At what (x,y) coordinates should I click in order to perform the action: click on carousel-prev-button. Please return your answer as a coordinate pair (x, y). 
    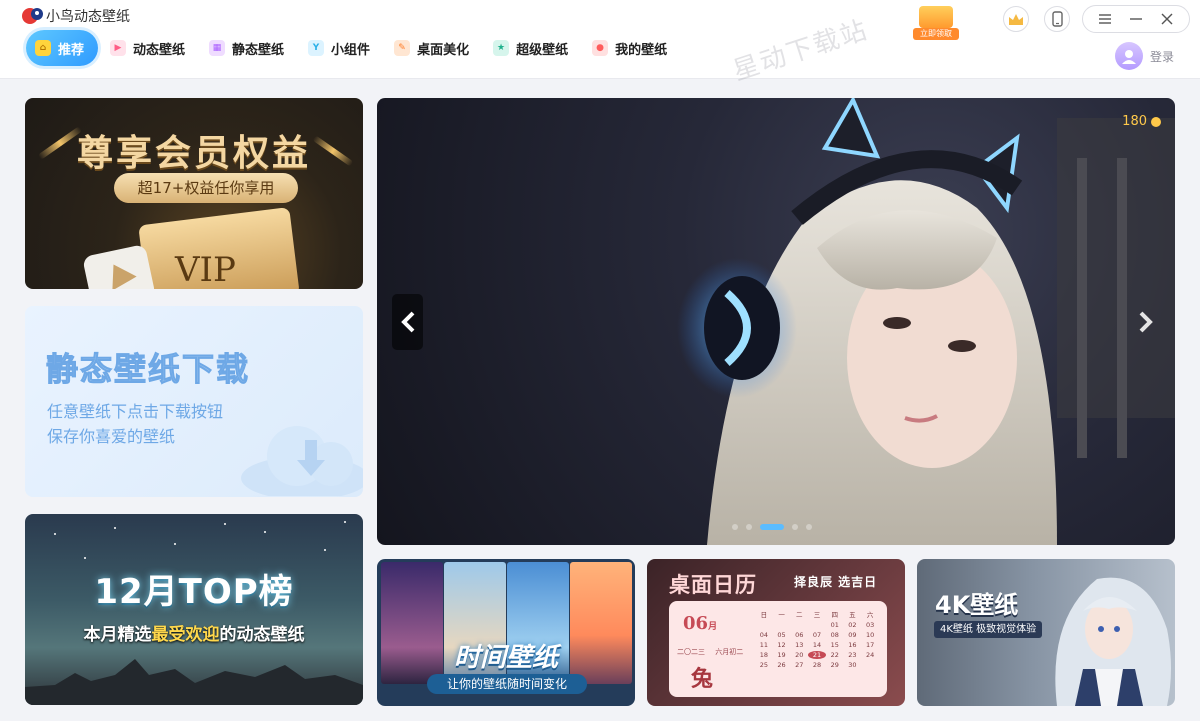
    Looking at the image, I should click on (407, 322).